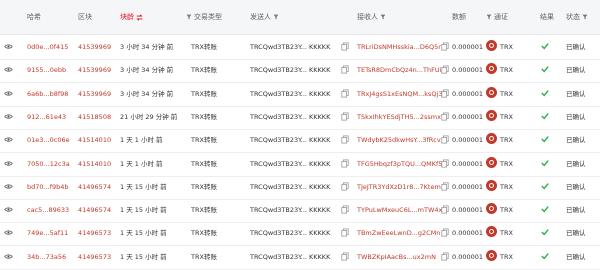 Image resolution: width=600 pixels, height=270 pixels. What do you see at coordinates (139, 17) in the screenshot?
I see `swap-icon` at bounding box center [139, 17].